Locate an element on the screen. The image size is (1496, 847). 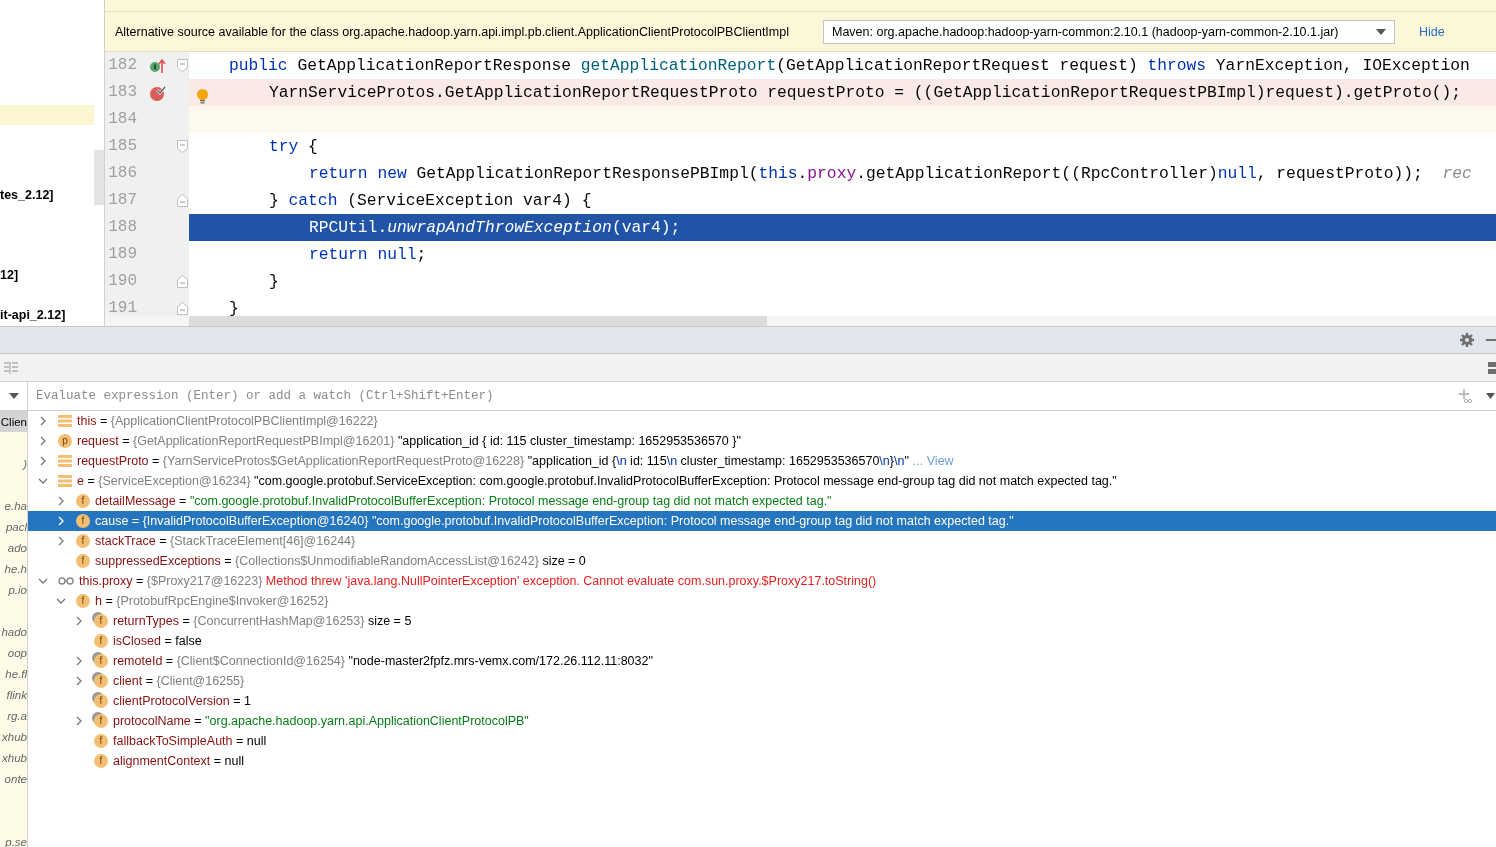
frame-item: p.io is located at coordinates (13, 589).